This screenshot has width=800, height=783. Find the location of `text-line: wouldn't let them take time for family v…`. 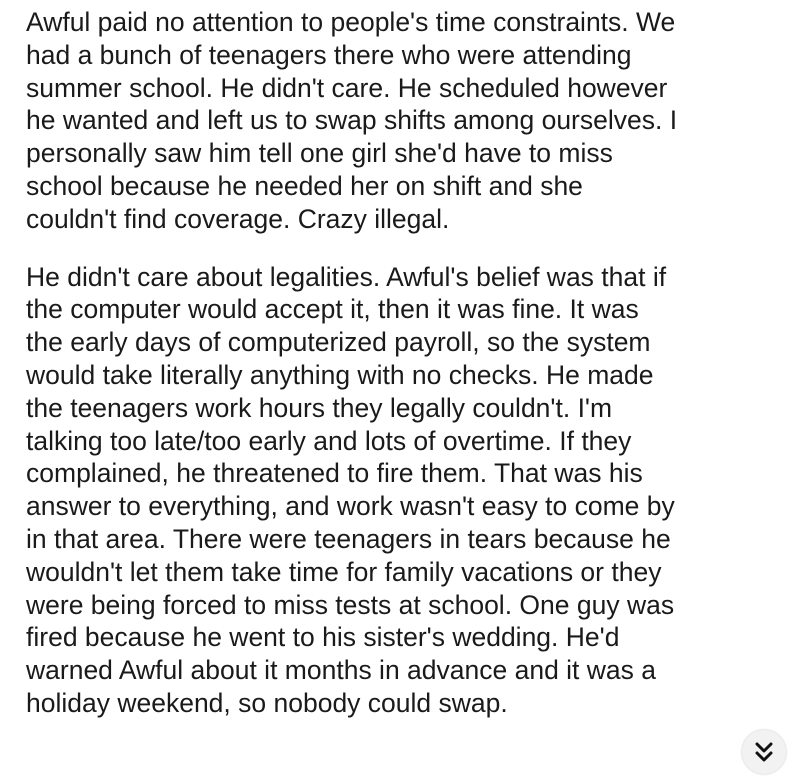

text-line: wouldn't let them take time for family v… is located at coordinates (344, 571).